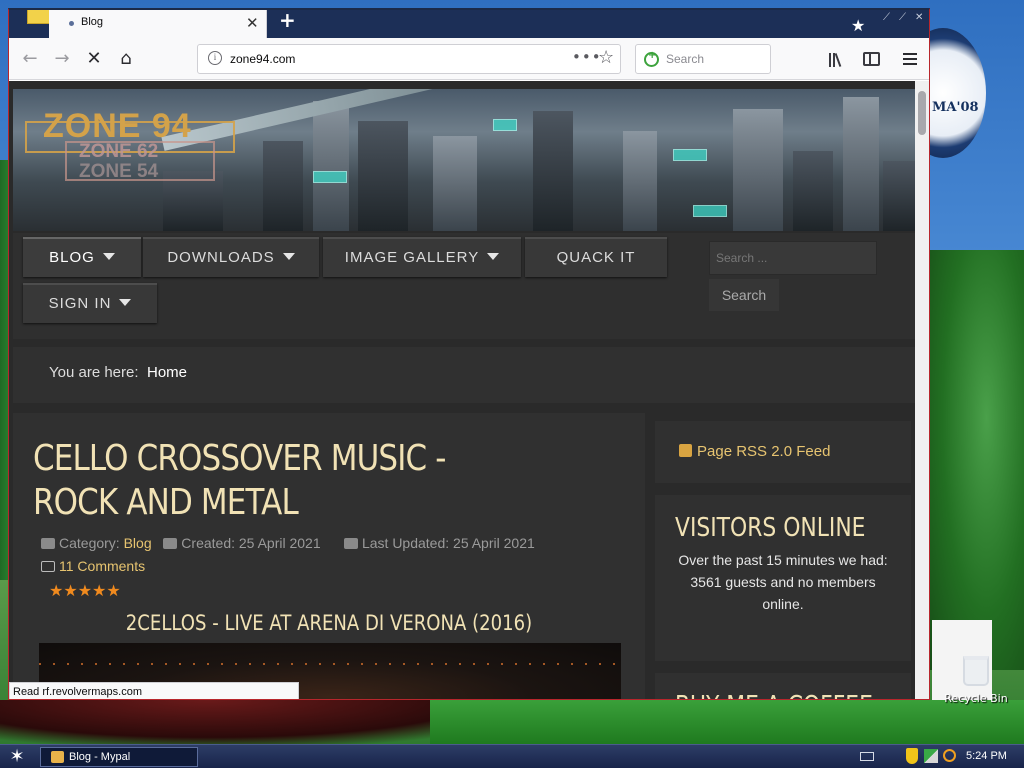 This screenshot has width=1024, height=768. What do you see at coordinates (138, 543) in the screenshot?
I see `category-link: Blog` at bounding box center [138, 543].